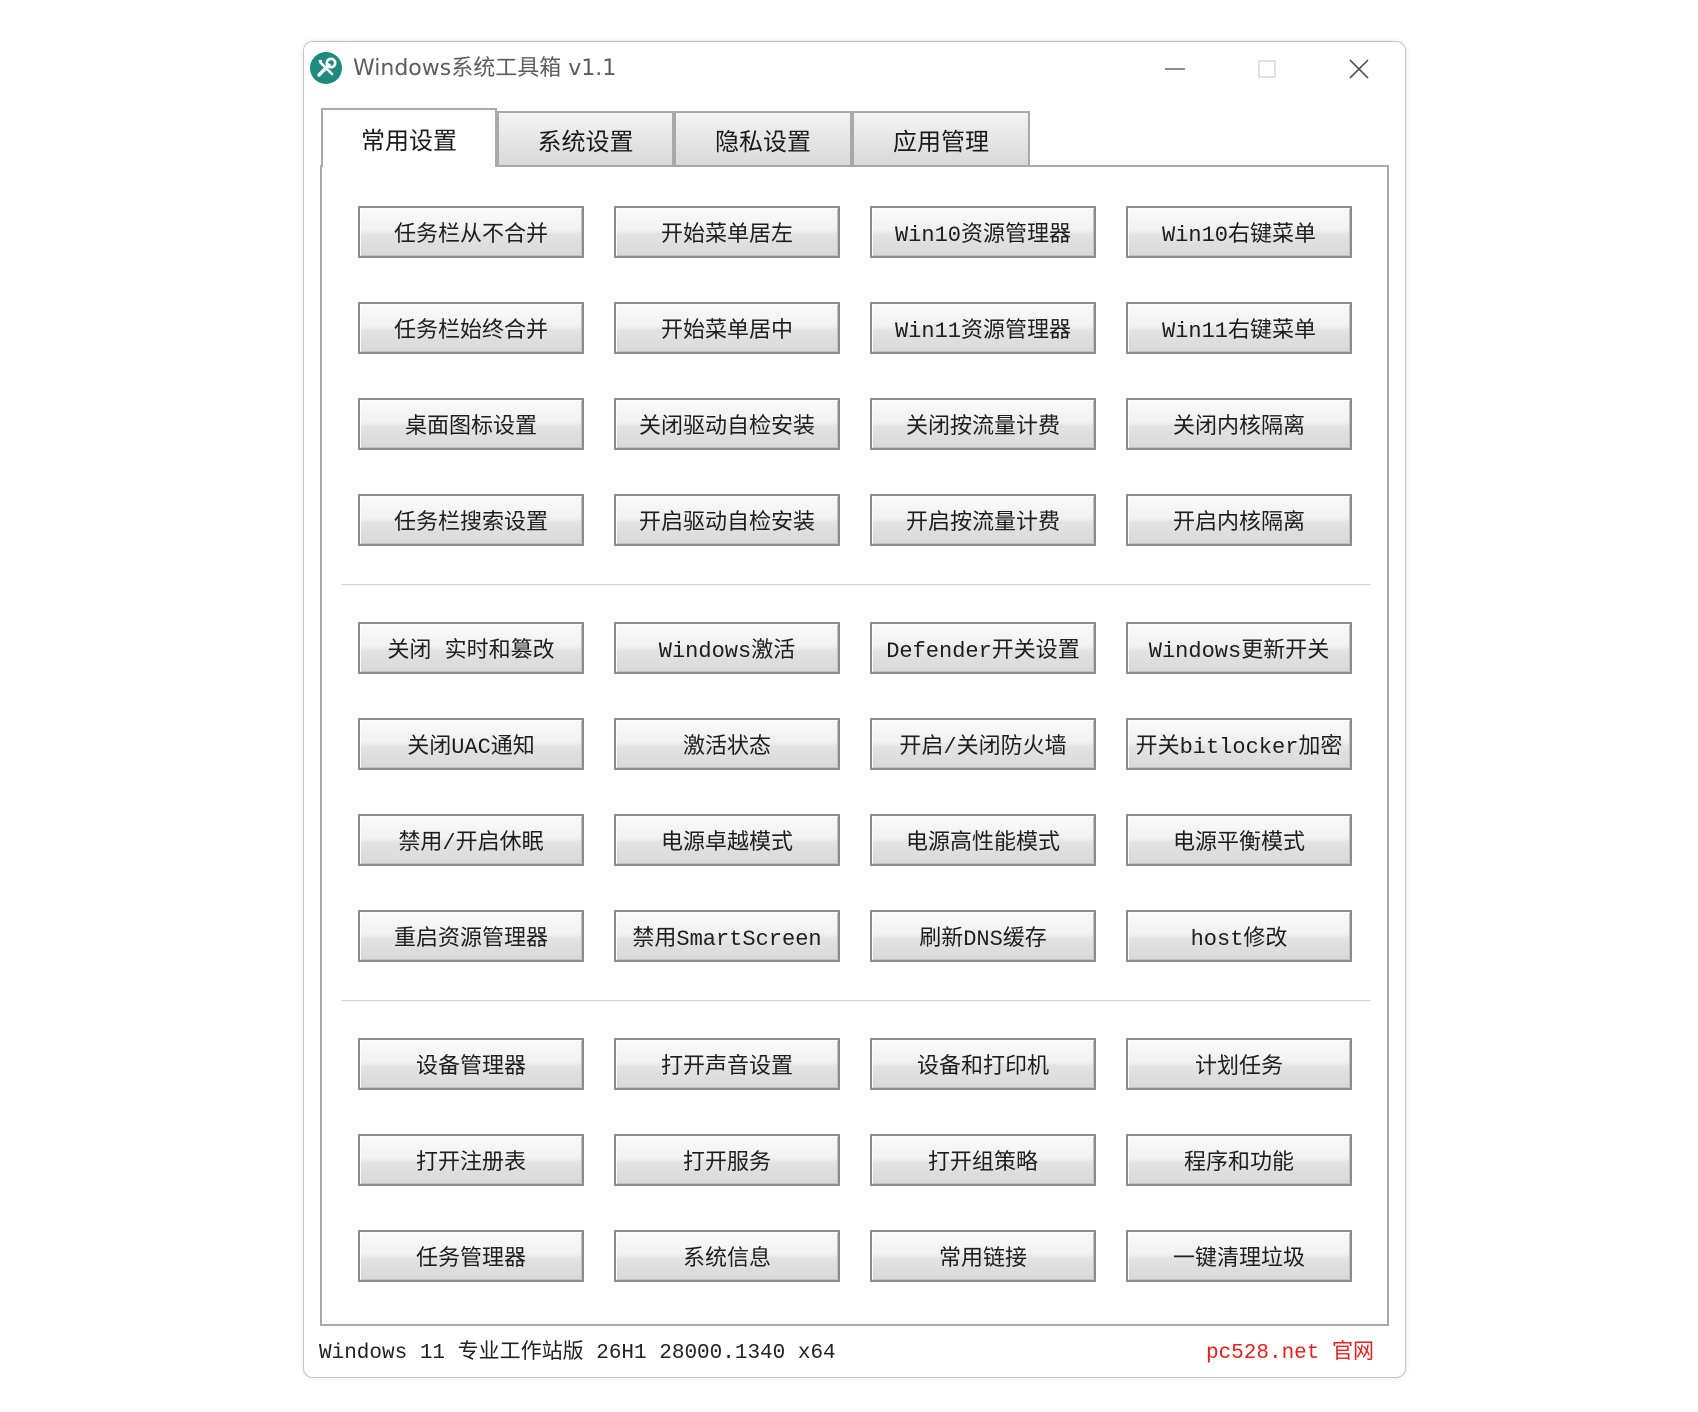 This screenshot has width=1698, height=1412. I want to click on one-click-cleanup-button: 一键清理垃圾, so click(1239, 1256).